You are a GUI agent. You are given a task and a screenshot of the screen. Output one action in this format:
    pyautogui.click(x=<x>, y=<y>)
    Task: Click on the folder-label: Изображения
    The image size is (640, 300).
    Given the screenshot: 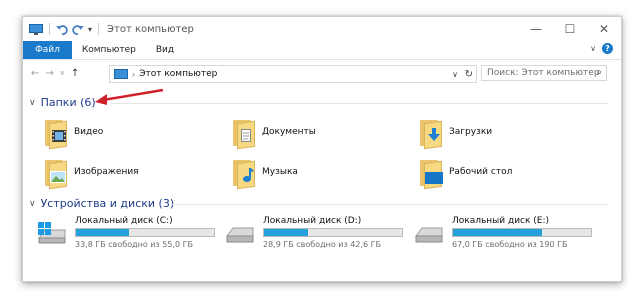 What is the action you would take?
    pyautogui.click(x=106, y=172)
    